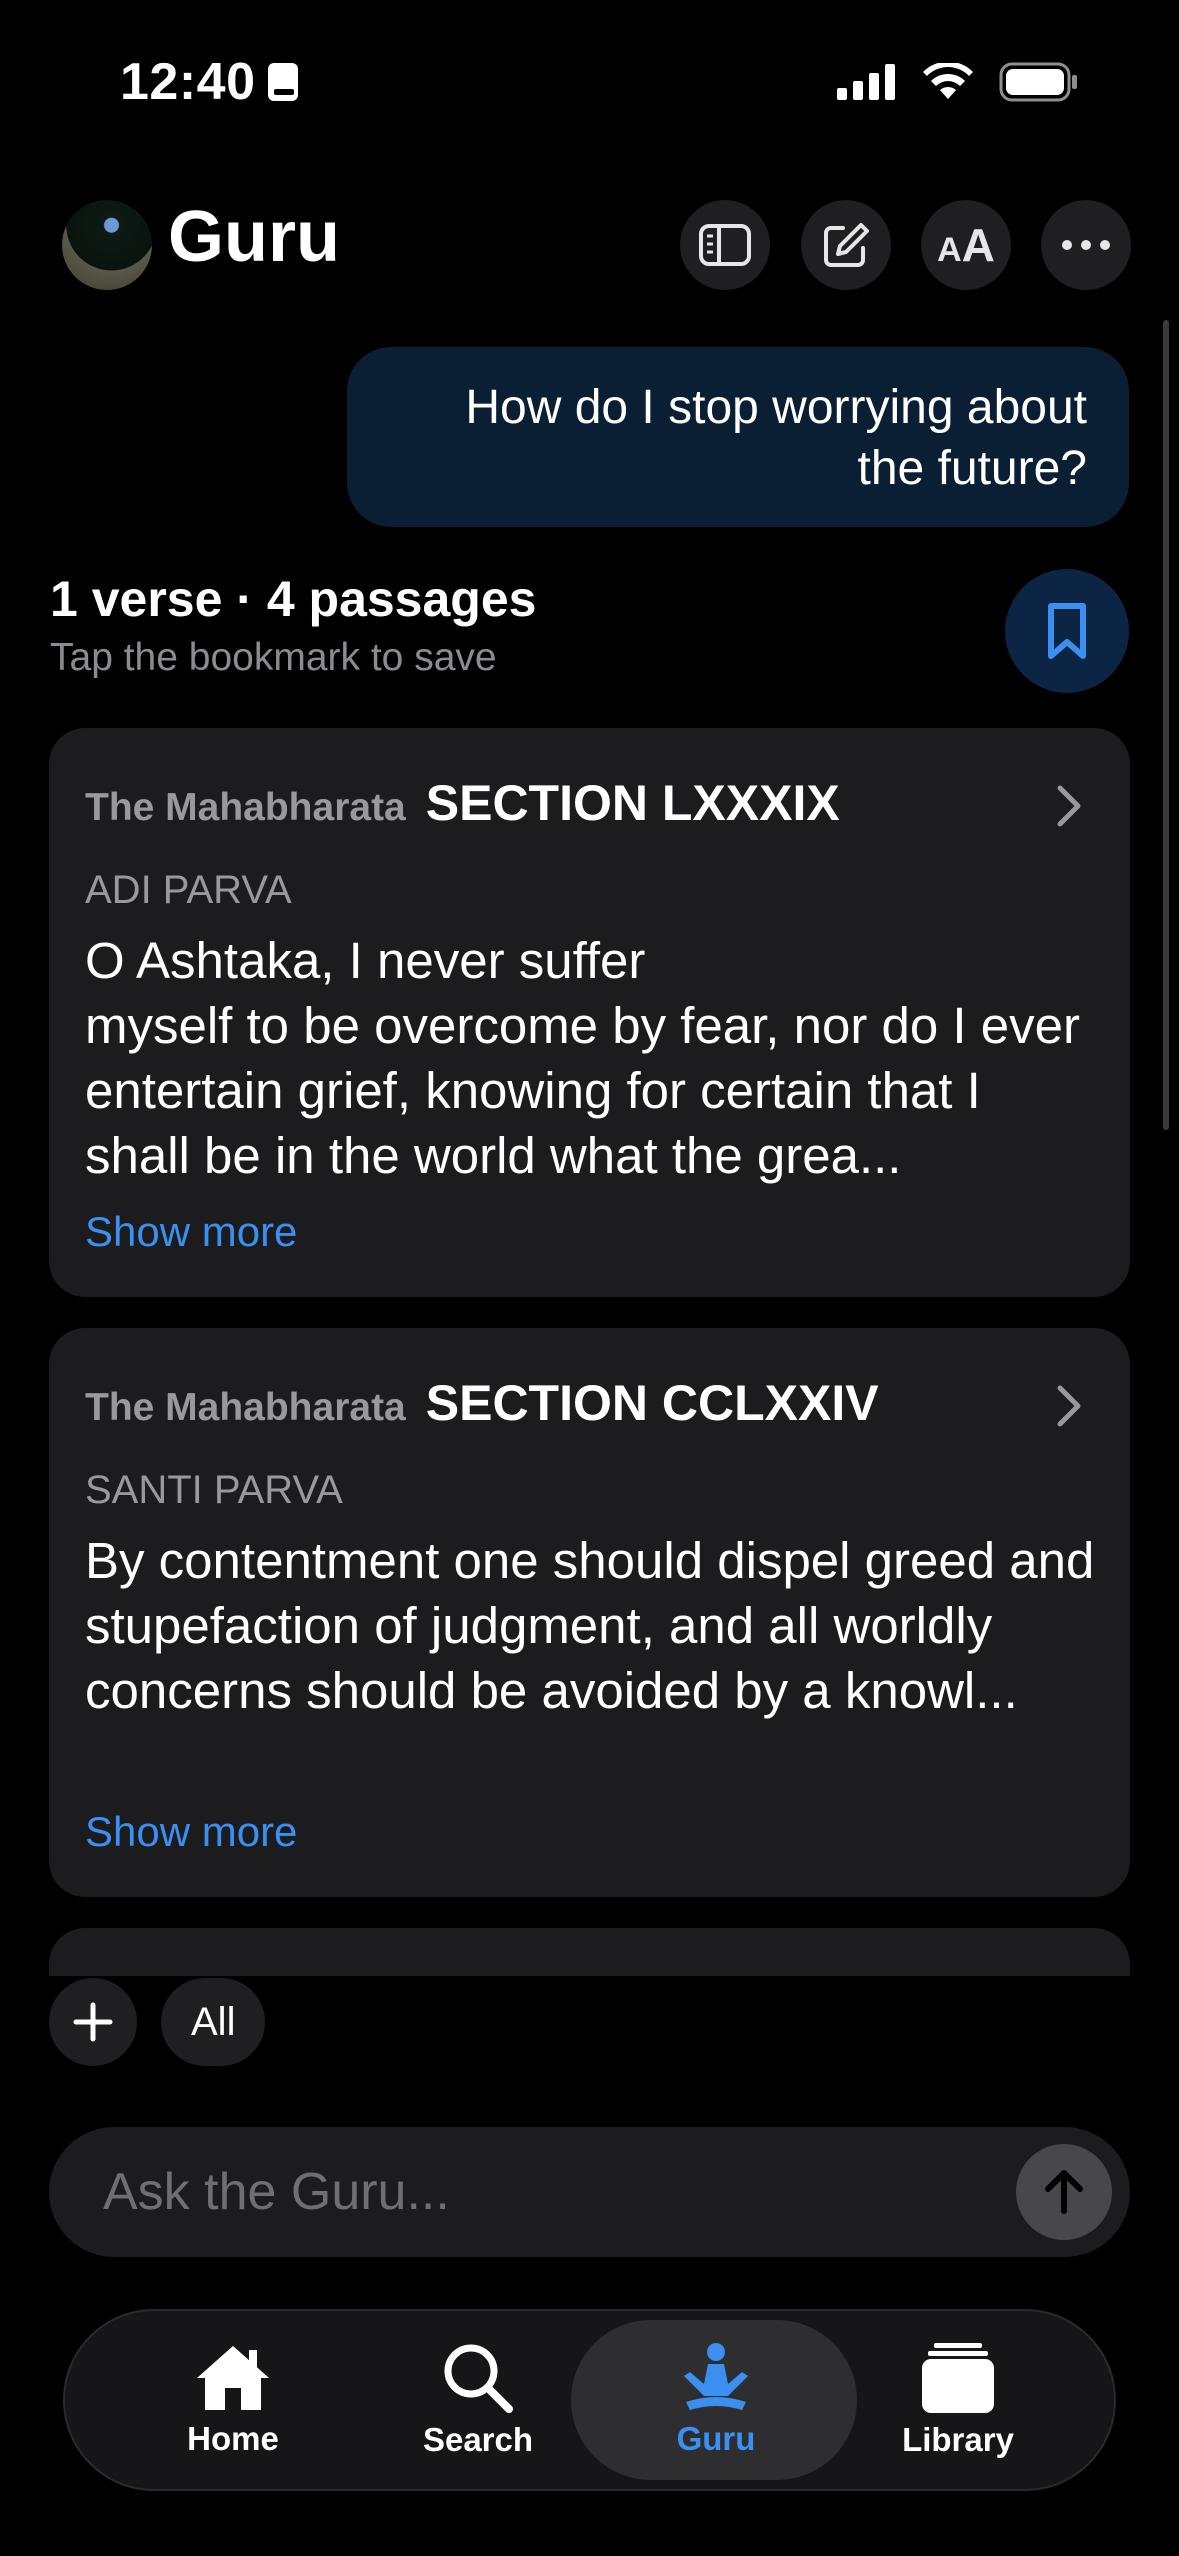 This screenshot has height=2556, width=1179. I want to click on wifi-icon, so click(948, 81).